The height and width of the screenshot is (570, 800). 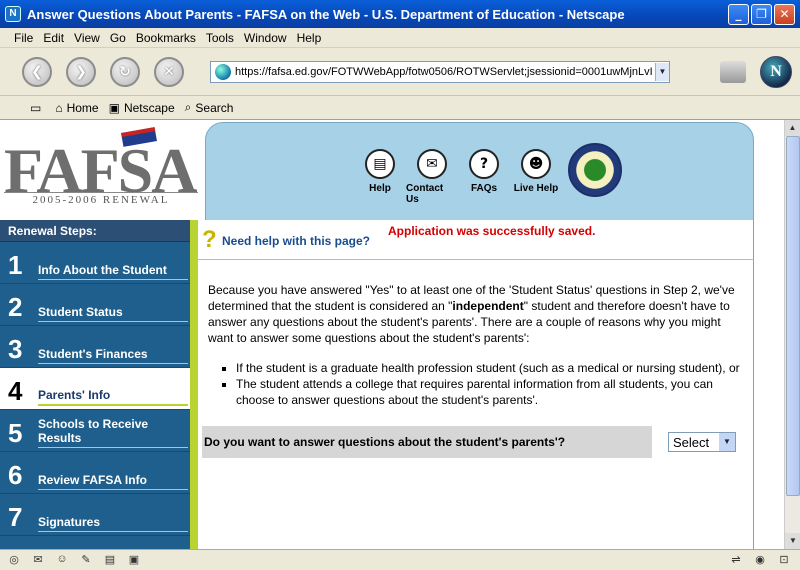 I want to click on netscape-logo: N, so click(x=776, y=71).